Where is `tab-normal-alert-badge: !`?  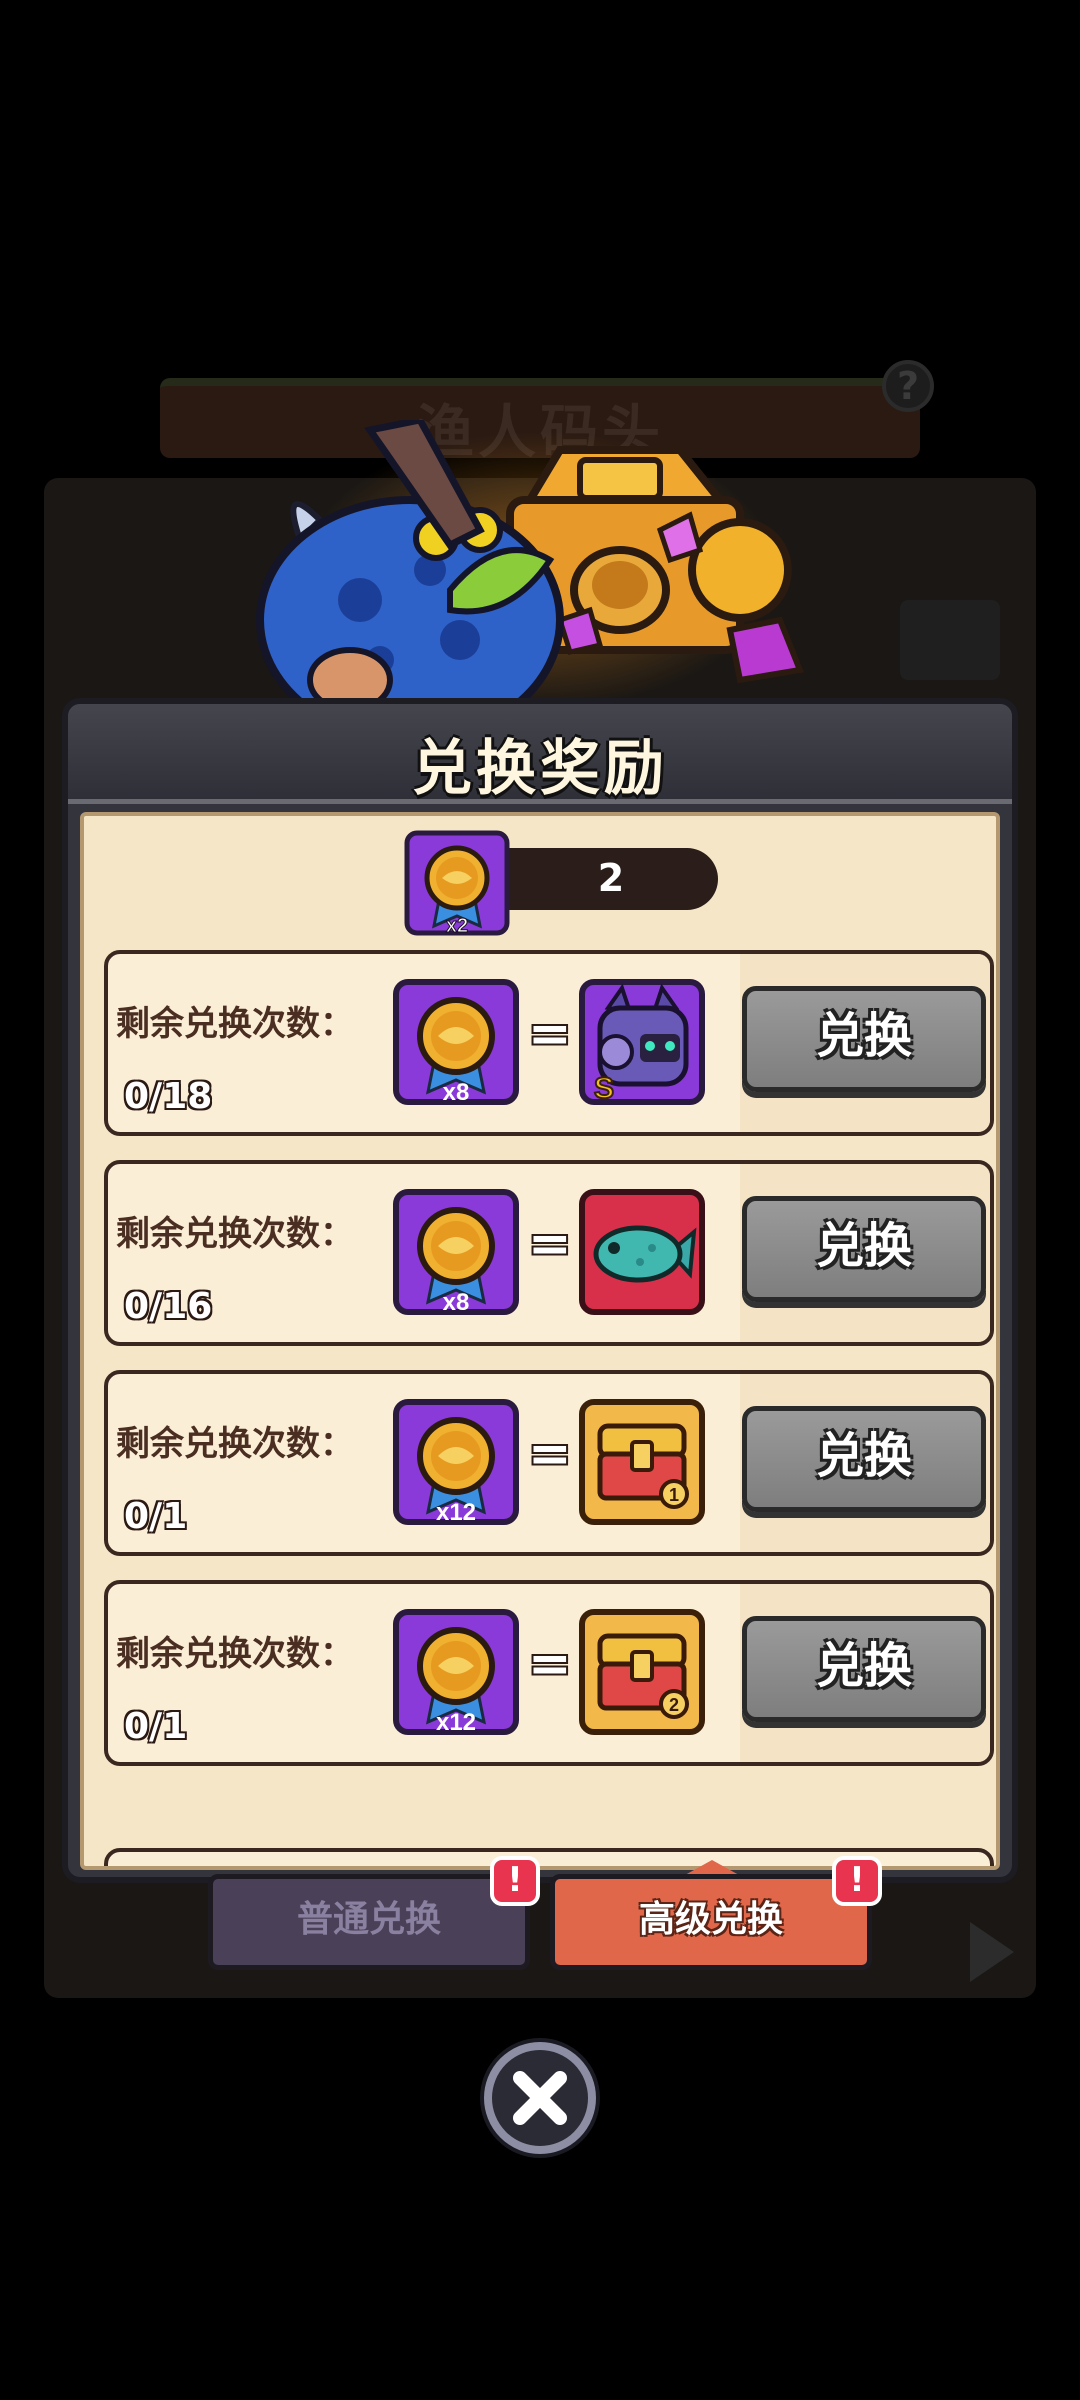 tab-normal-alert-badge: ! is located at coordinates (515, 1881).